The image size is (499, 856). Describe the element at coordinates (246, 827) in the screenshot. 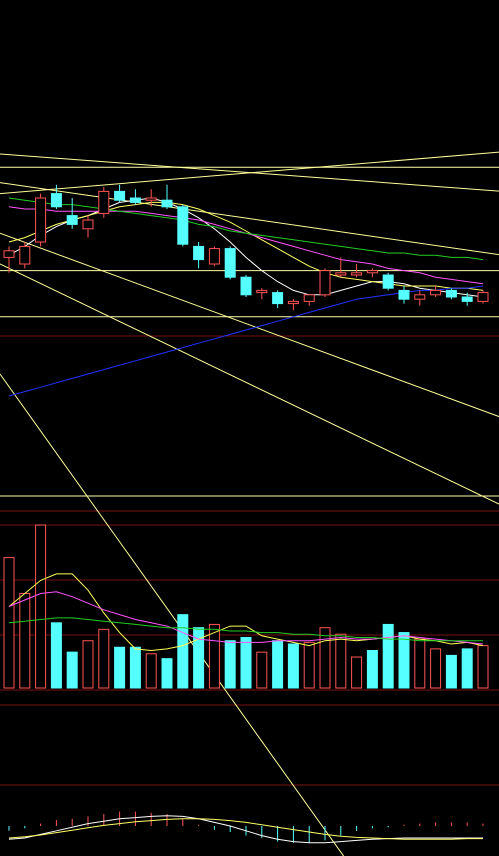

I see `macd-panel` at that location.